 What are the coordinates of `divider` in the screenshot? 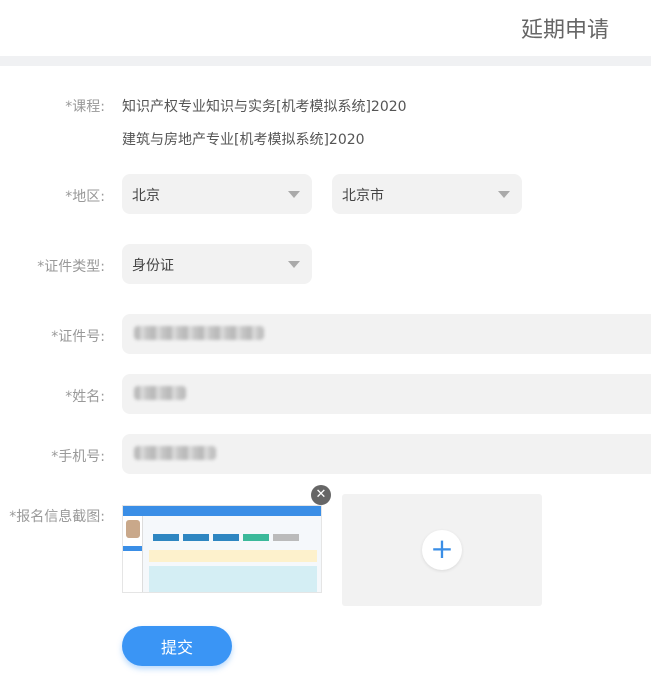 It's located at (325, 61).